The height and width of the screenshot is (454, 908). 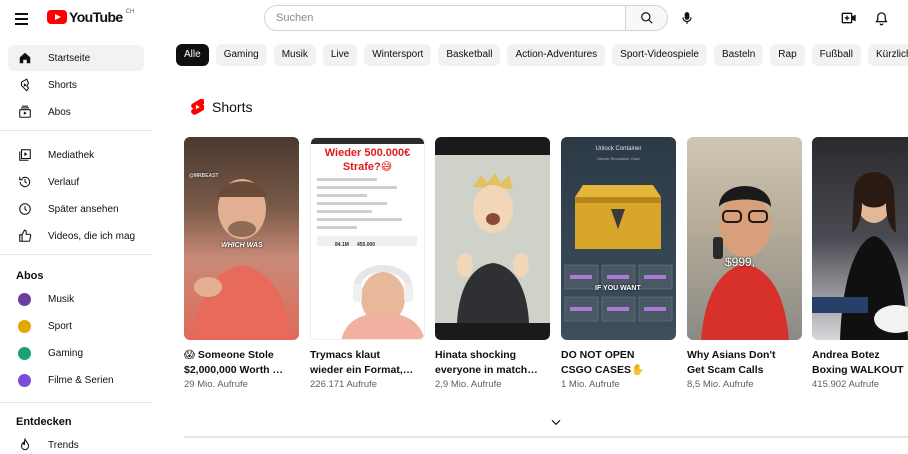 What do you see at coordinates (221, 107) in the screenshot?
I see `shorts-shelf-header: Shorts` at bounding box center [221, 107].